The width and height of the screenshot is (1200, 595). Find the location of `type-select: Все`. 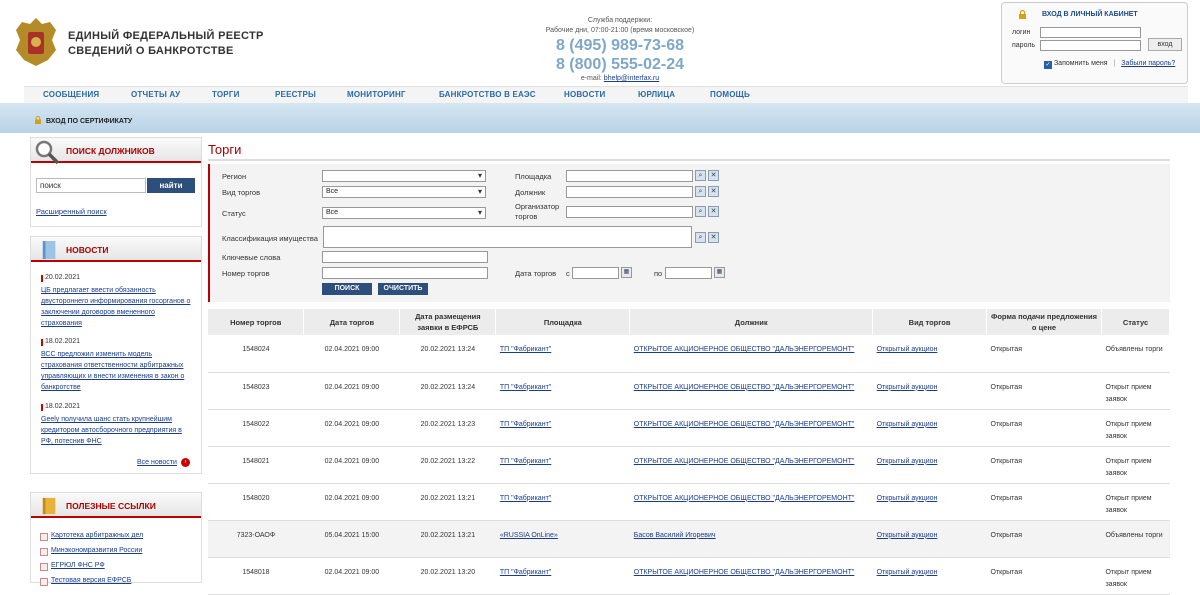

type-select: Все is located at coordinates (404, 192).